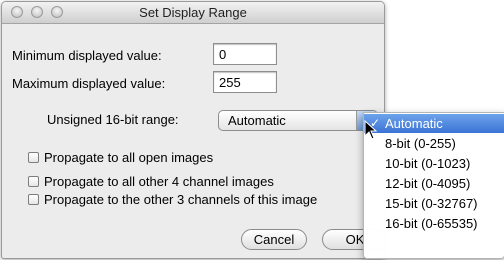 The width and height of the screenshot is (504, 260). Describe the element at coordinates (245, 54) in the screenshot. I see `min-value-field: 0` at that location.